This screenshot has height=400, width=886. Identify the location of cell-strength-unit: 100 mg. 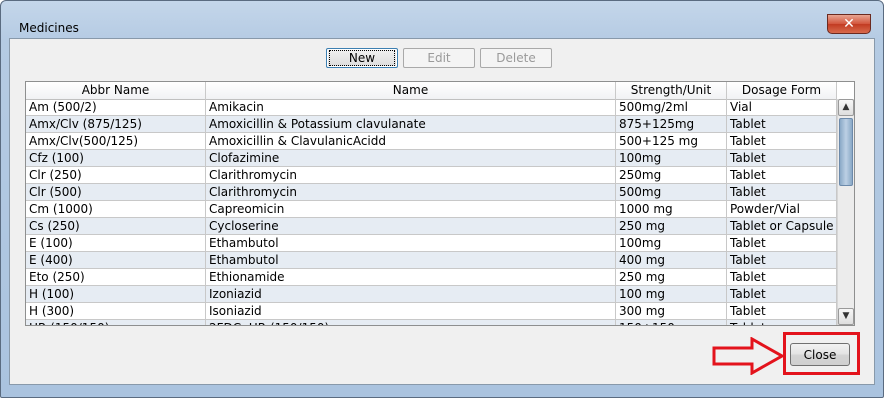
(671, 294).